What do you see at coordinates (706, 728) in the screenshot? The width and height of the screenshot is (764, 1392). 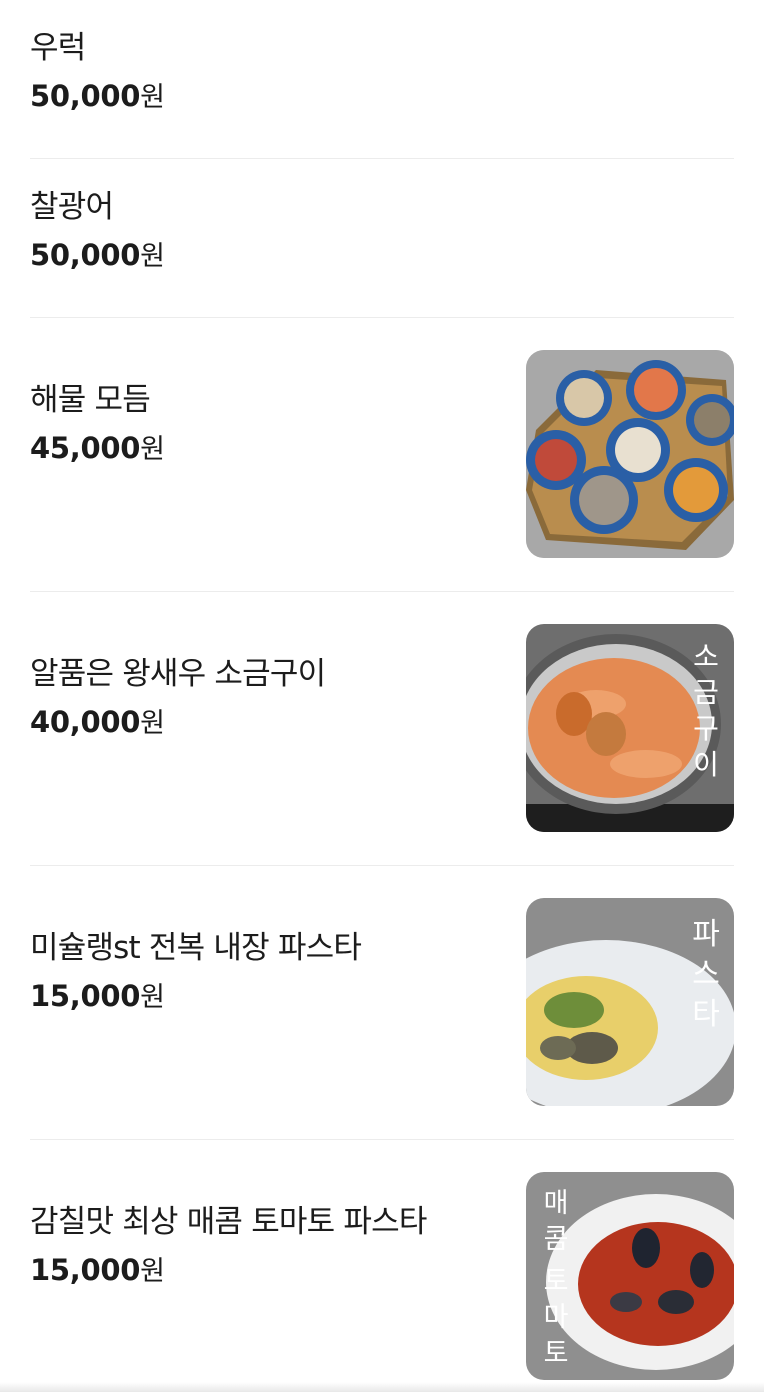 I see `overlay-char: 구` at bounding box center [706, 728].